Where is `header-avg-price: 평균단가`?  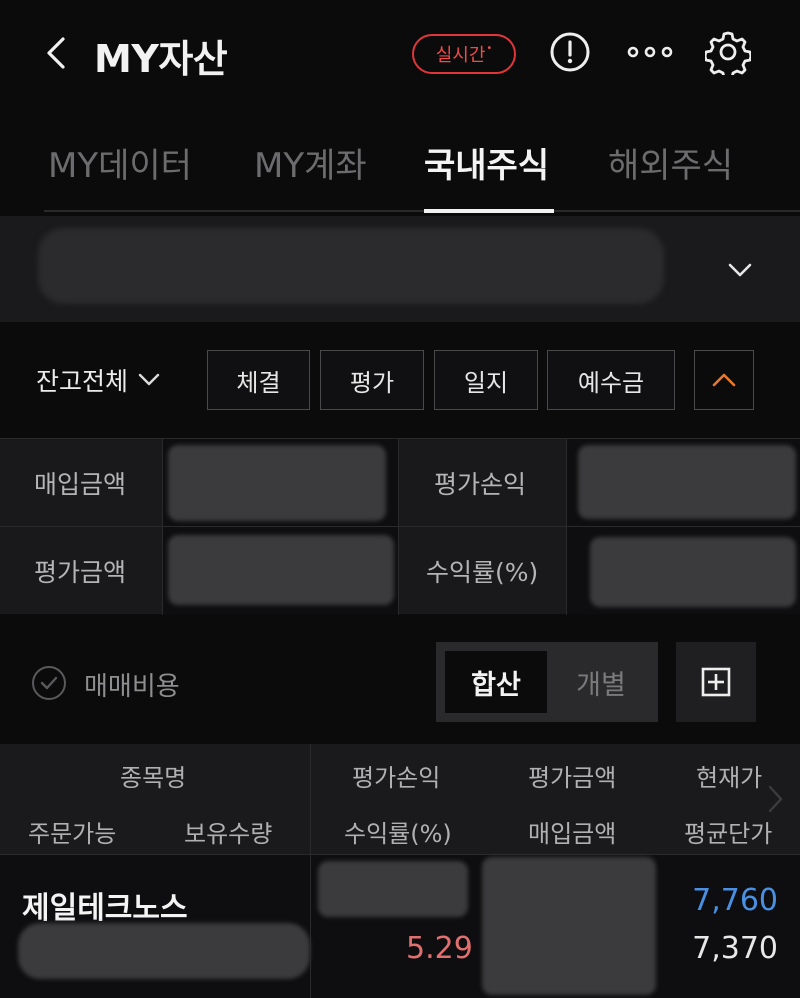
header-avg-price: 평균단가 is located at coordinates (728, 834).